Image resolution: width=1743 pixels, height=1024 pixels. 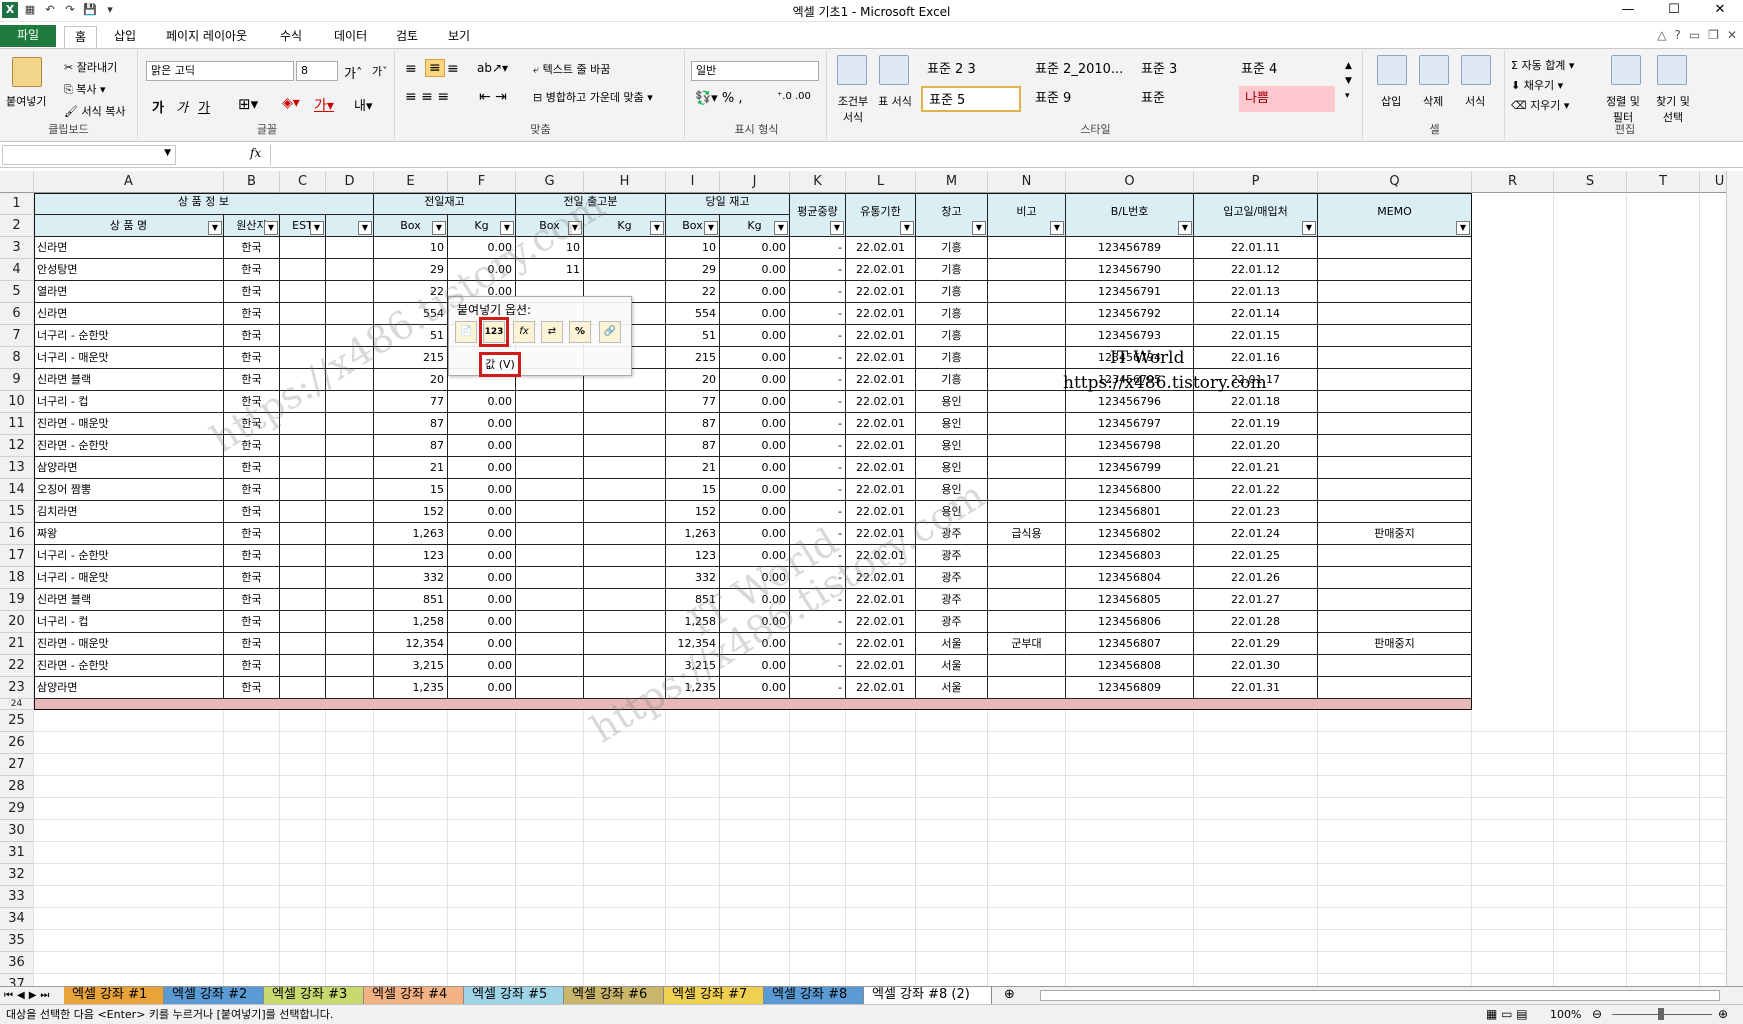 I want to click on row-header: 16, so click(x=17, y=534).